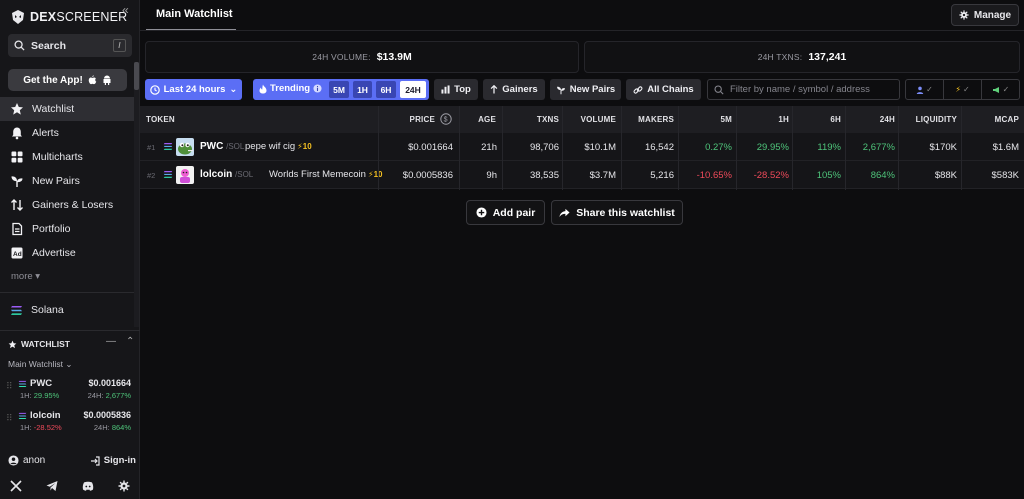 The height and width of the screenshot is (499, 1024). Describe the element at coordinates (67, 229) in the screenshot. I see `sidebar-item-portfolio: Portfolio` at that location.